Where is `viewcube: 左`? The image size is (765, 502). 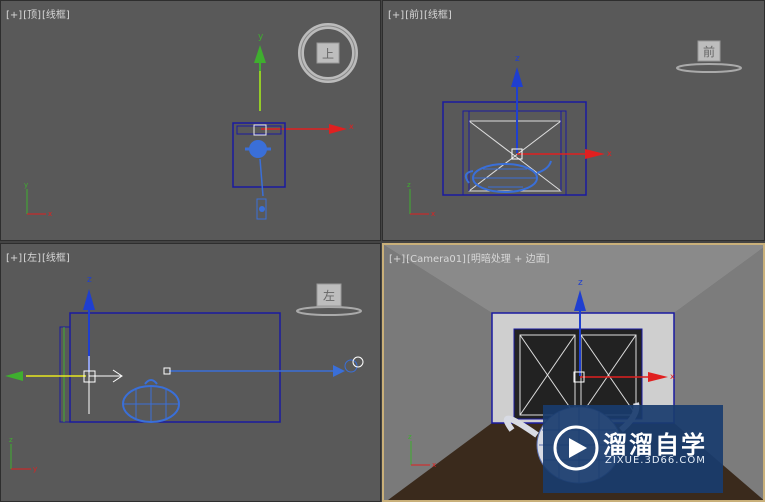 viewcube: 左 is located at coordinates (329, 299).